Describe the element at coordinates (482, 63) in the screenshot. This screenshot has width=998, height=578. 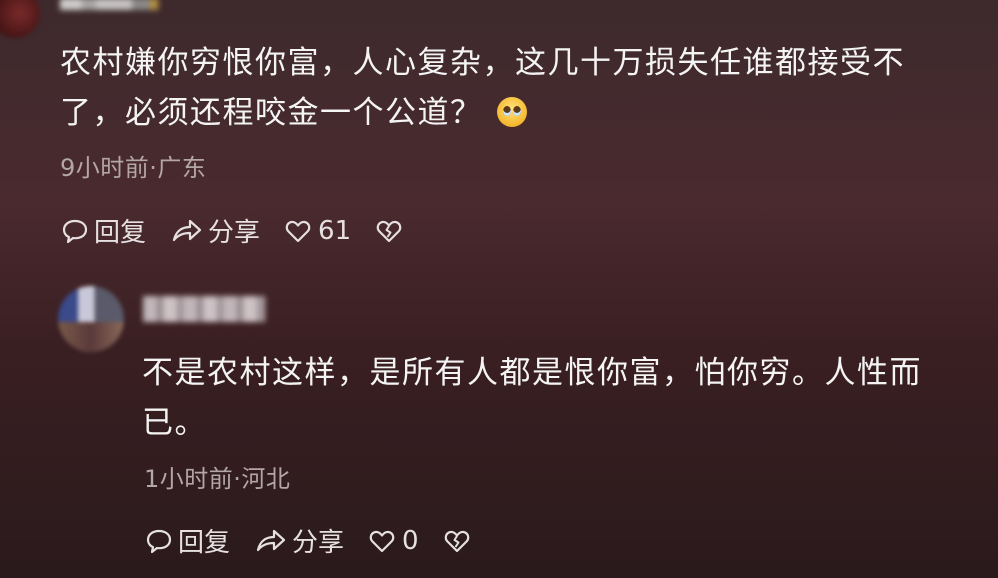
I see `comment-text-line: 农村嫌你穷恨你富，人心复杂，这几十万损失任谁都接受不` at that location.